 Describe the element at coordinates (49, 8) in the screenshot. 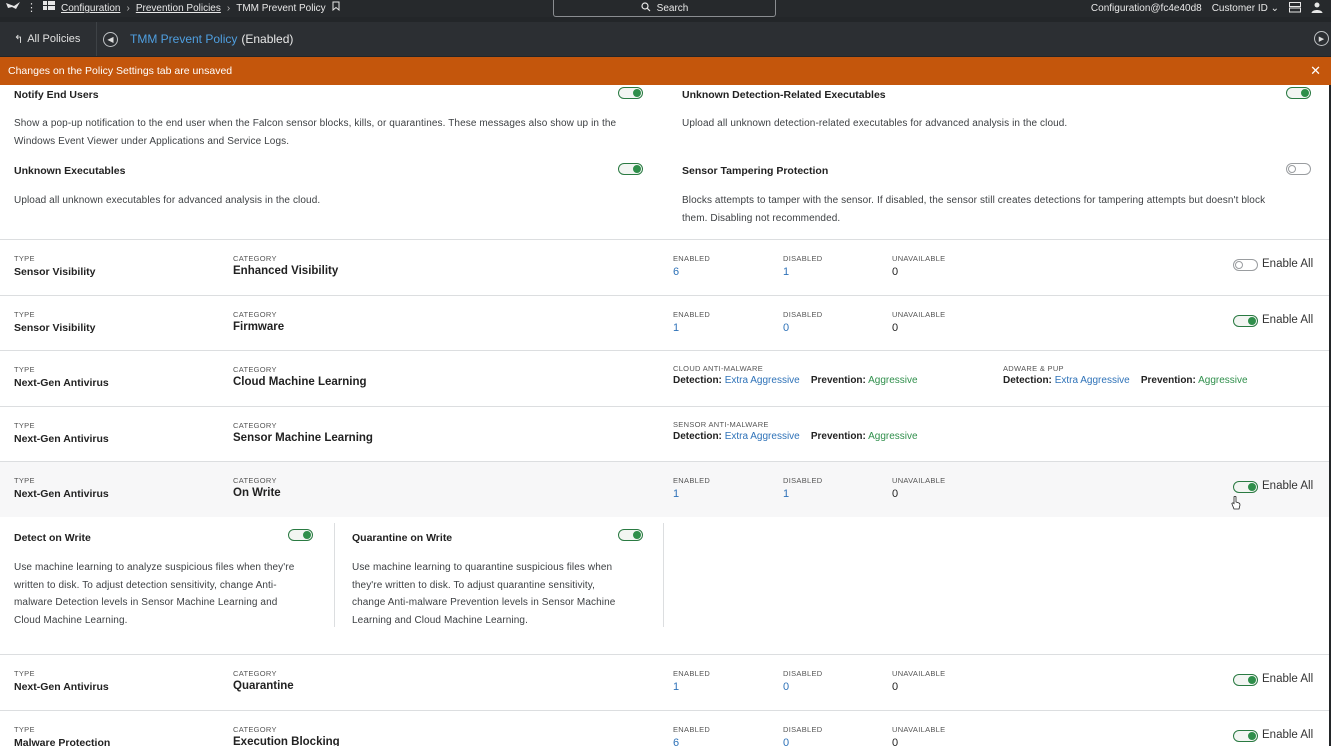

I see `menu-icon` at that location.